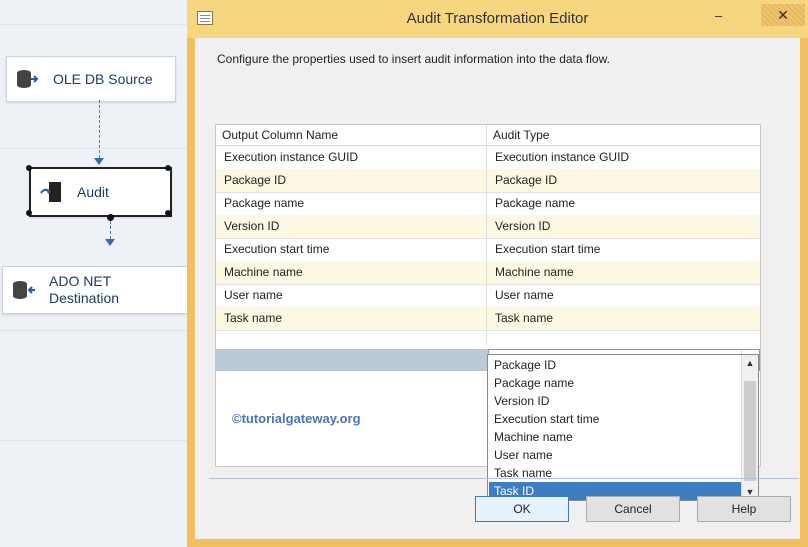 This screenshot has height=547, width=808. Describe the element at coordinates (276, 249) in the screenshot. I see `output-column-cell: Execution start time` at that location.